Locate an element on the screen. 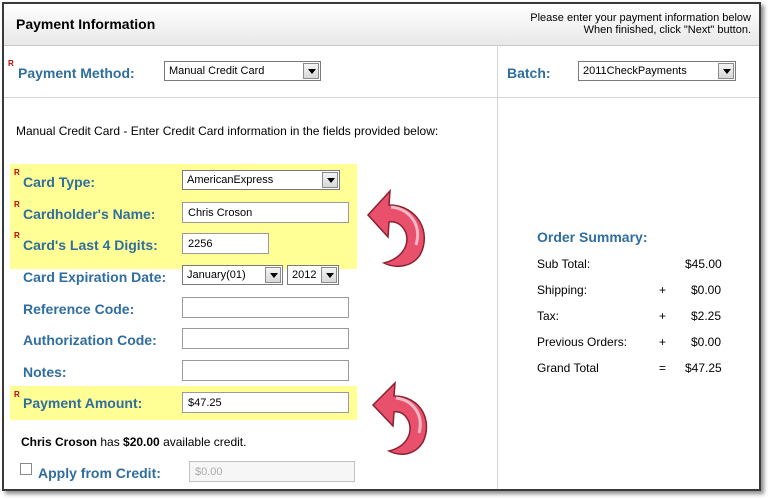  grand-total-value: $47.25 is located at coordinates (703, 368).